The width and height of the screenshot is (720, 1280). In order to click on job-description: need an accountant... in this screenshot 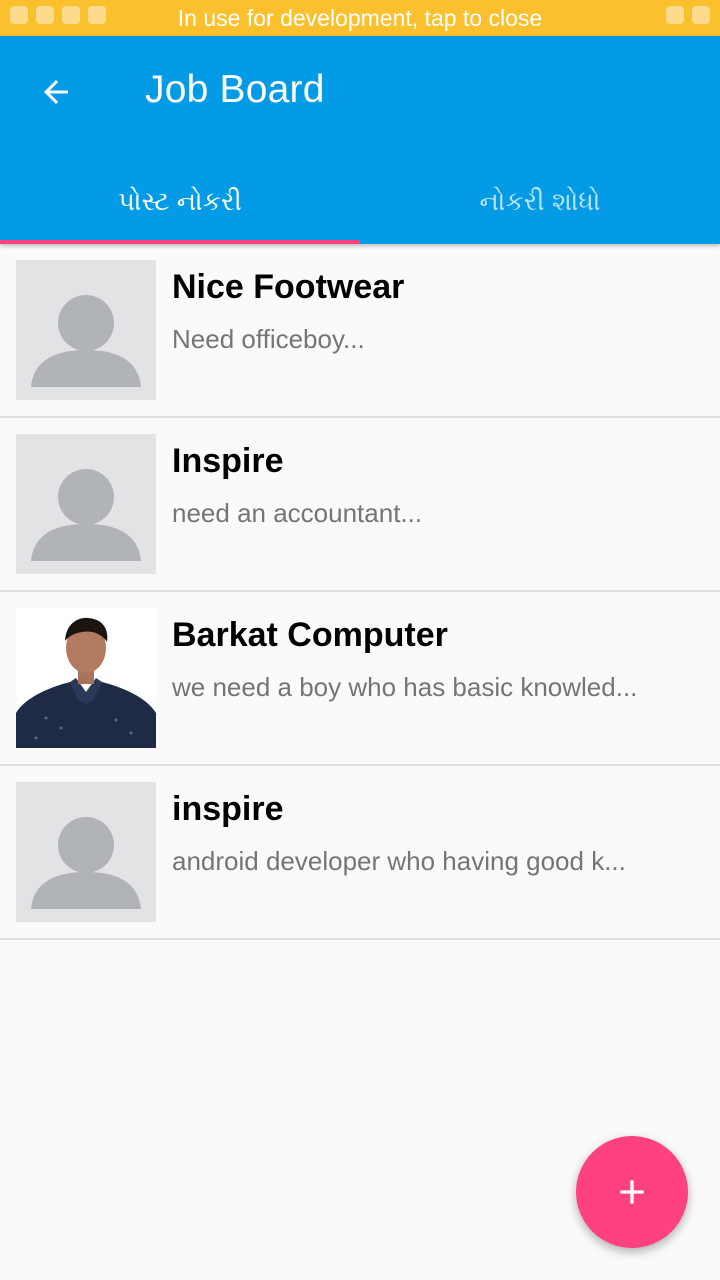, I will do `click(297, 513)`.